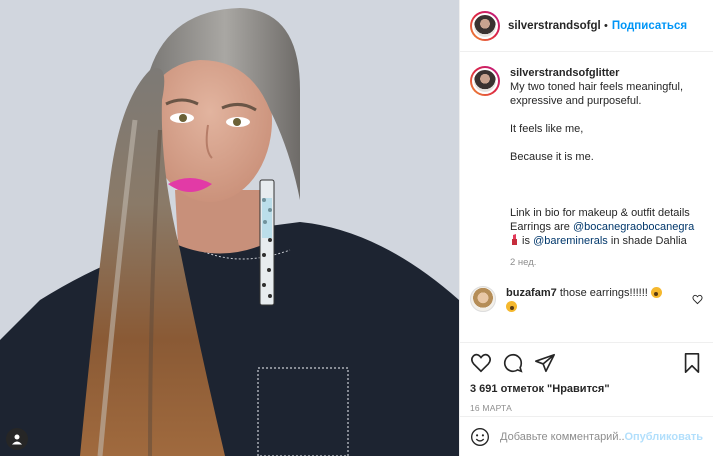 The image size is (713, 456). What do you see at coordinates (545, 363) in the screenshot?
I see `paper-plane-icon` at bounding box center [545, 363].